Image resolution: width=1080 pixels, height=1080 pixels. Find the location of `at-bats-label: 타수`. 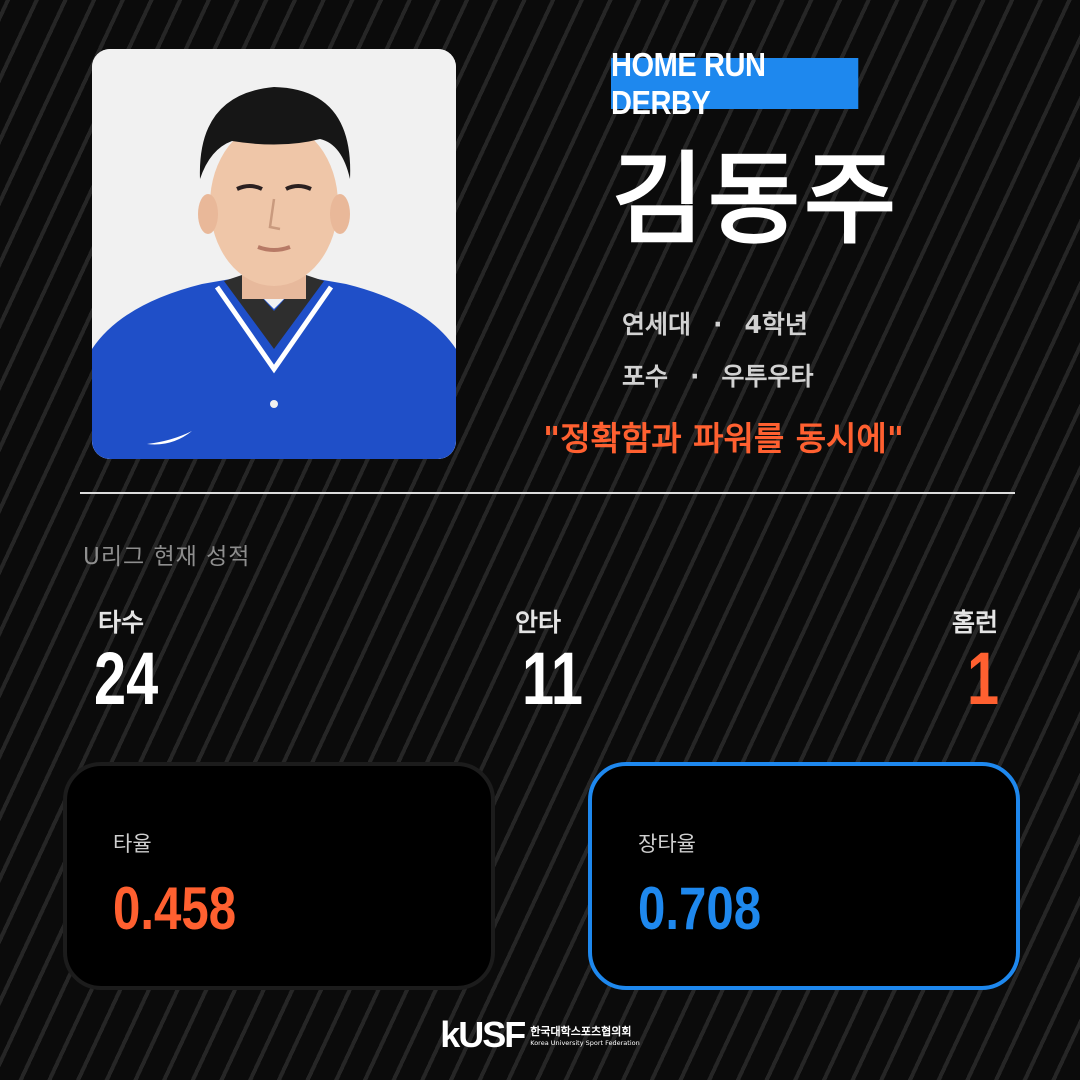

at-bats-label: 타수 is located at coordinates (121, 622).